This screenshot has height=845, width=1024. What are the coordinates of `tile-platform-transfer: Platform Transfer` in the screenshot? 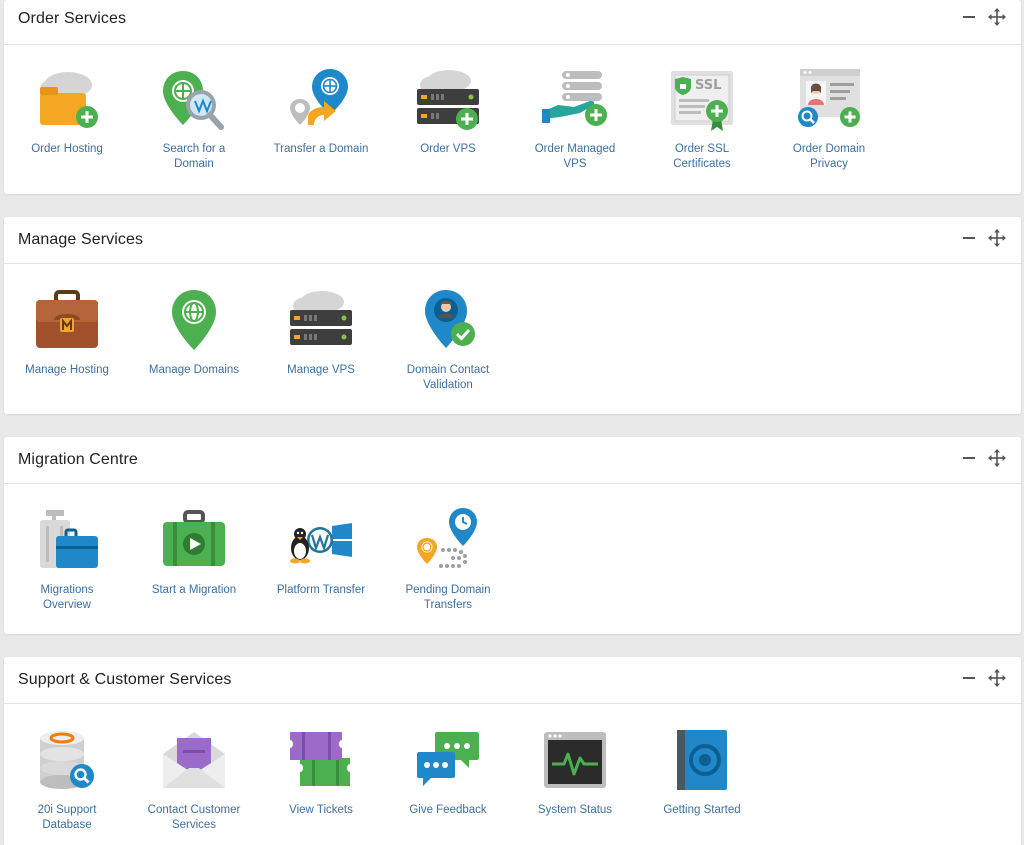 It's located at (321, 553).